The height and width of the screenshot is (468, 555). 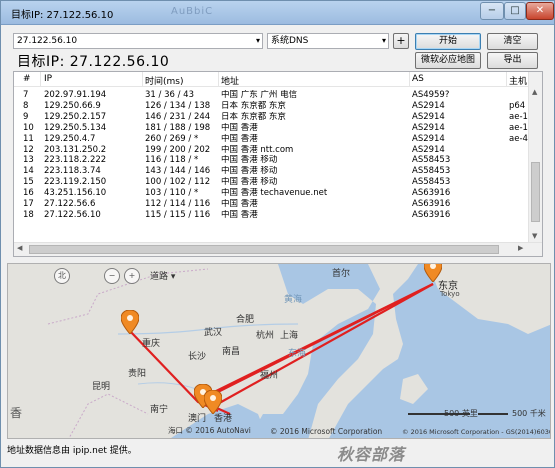 What do you see at coordinates (493, 414) in the screenshot?
I see `scale-bar-km` at bounding box center [493, 414].